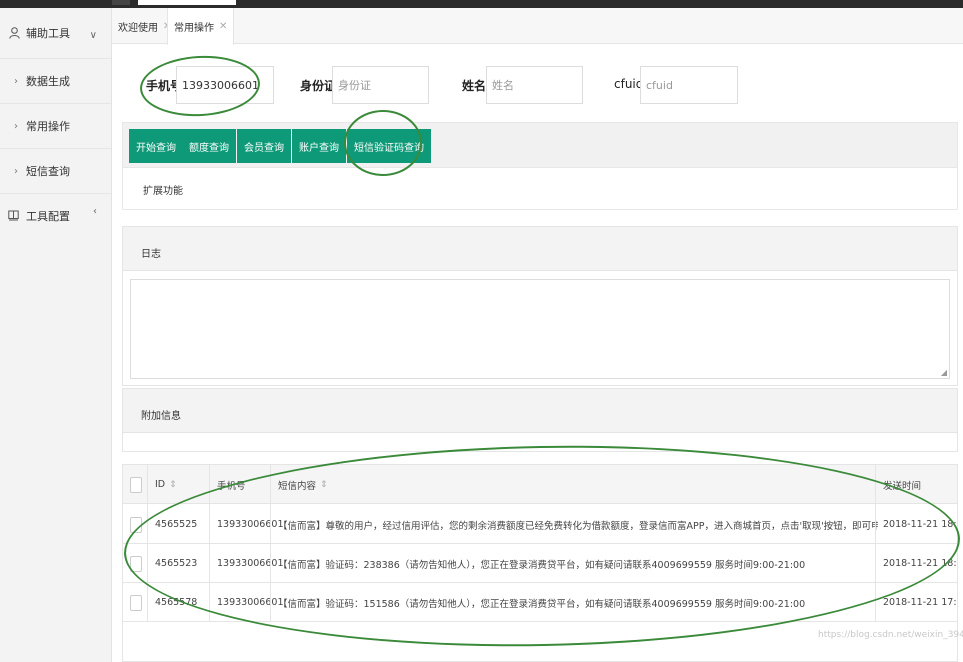  What do you see at coordinates (176, 602) in the screenshot?
I see `cell-id: 4565578` at bounding box center [176, 602].